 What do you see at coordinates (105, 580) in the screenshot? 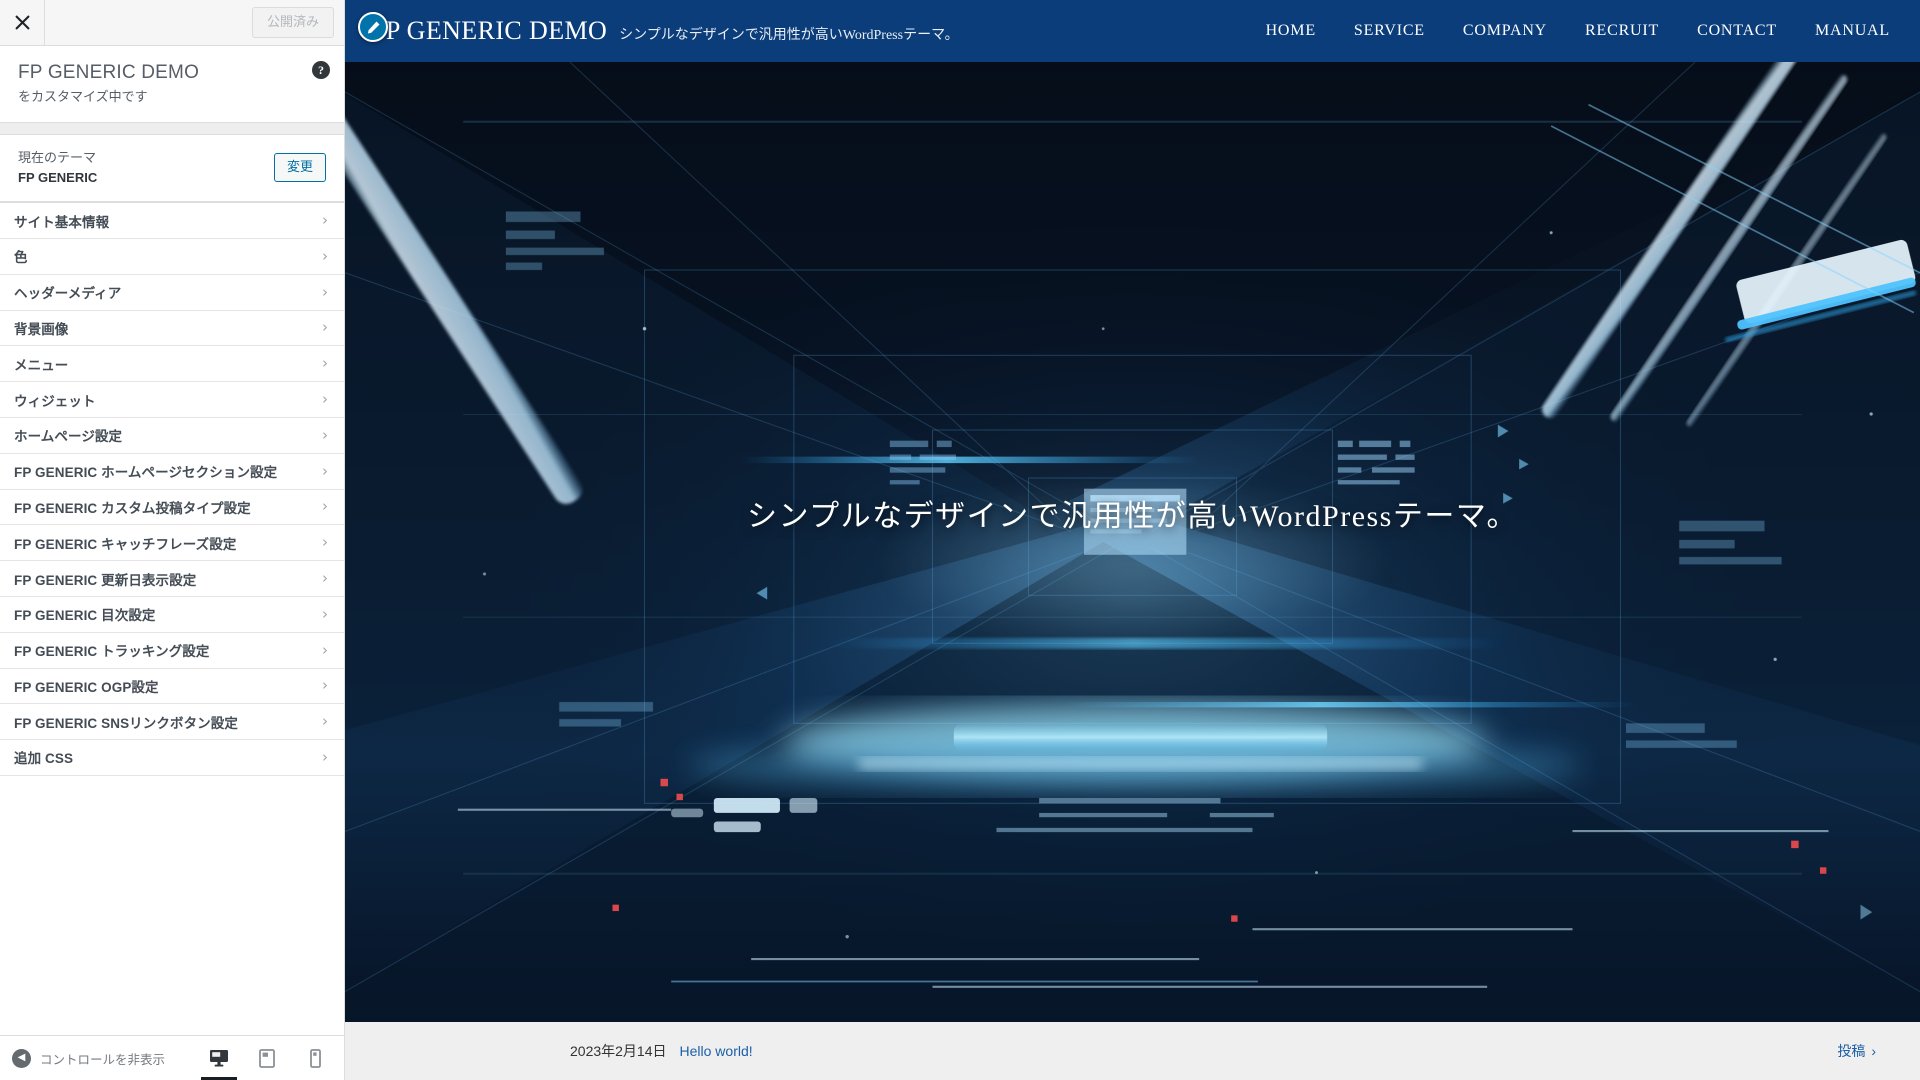
I see `sidebar-section-label: FP GENERIC 更新日表示設定` at bounding box center [105, 580].